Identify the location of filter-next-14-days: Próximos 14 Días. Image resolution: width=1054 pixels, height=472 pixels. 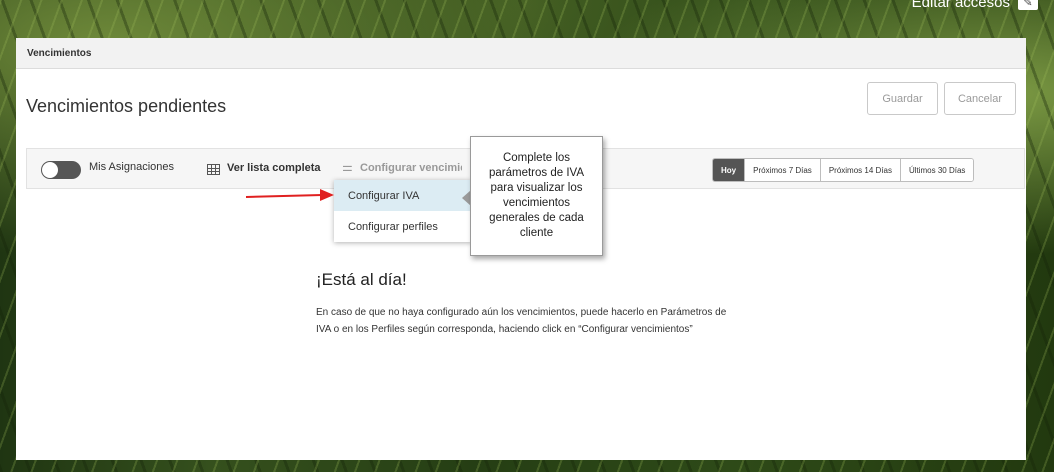
(859, 170).